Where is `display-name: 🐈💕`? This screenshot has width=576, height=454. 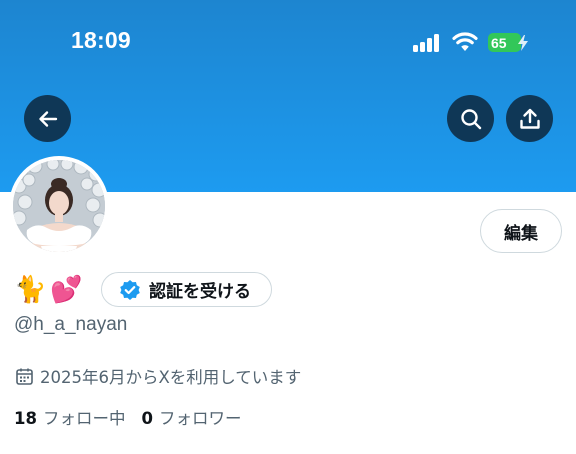 display-name: 🐈💕 is located at coordinates (50, 290).